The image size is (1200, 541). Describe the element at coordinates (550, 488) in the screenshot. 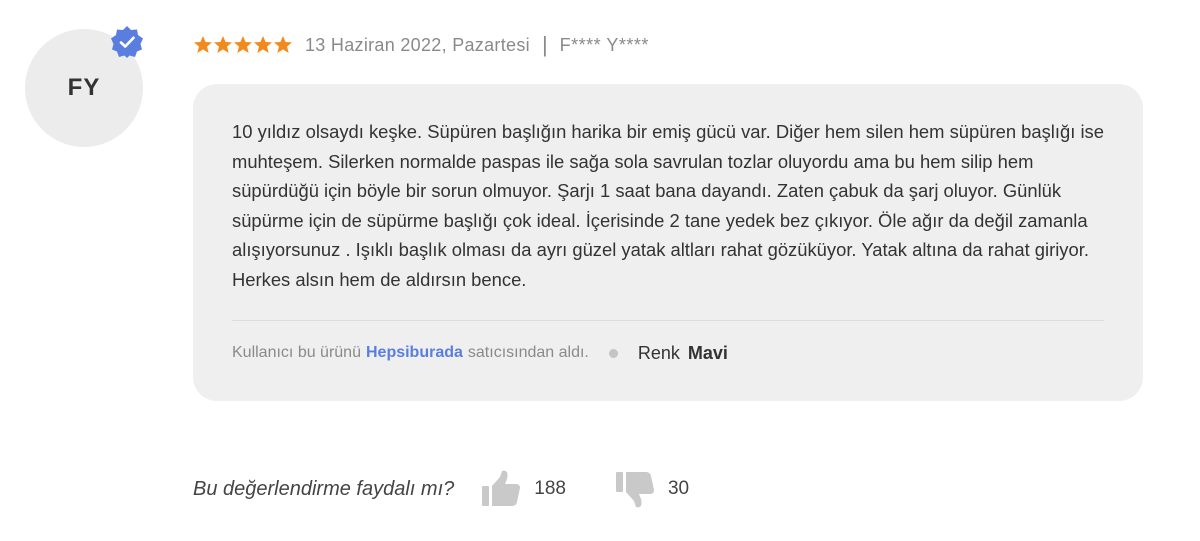

I see `helpful-yes-count: 188` at that location.